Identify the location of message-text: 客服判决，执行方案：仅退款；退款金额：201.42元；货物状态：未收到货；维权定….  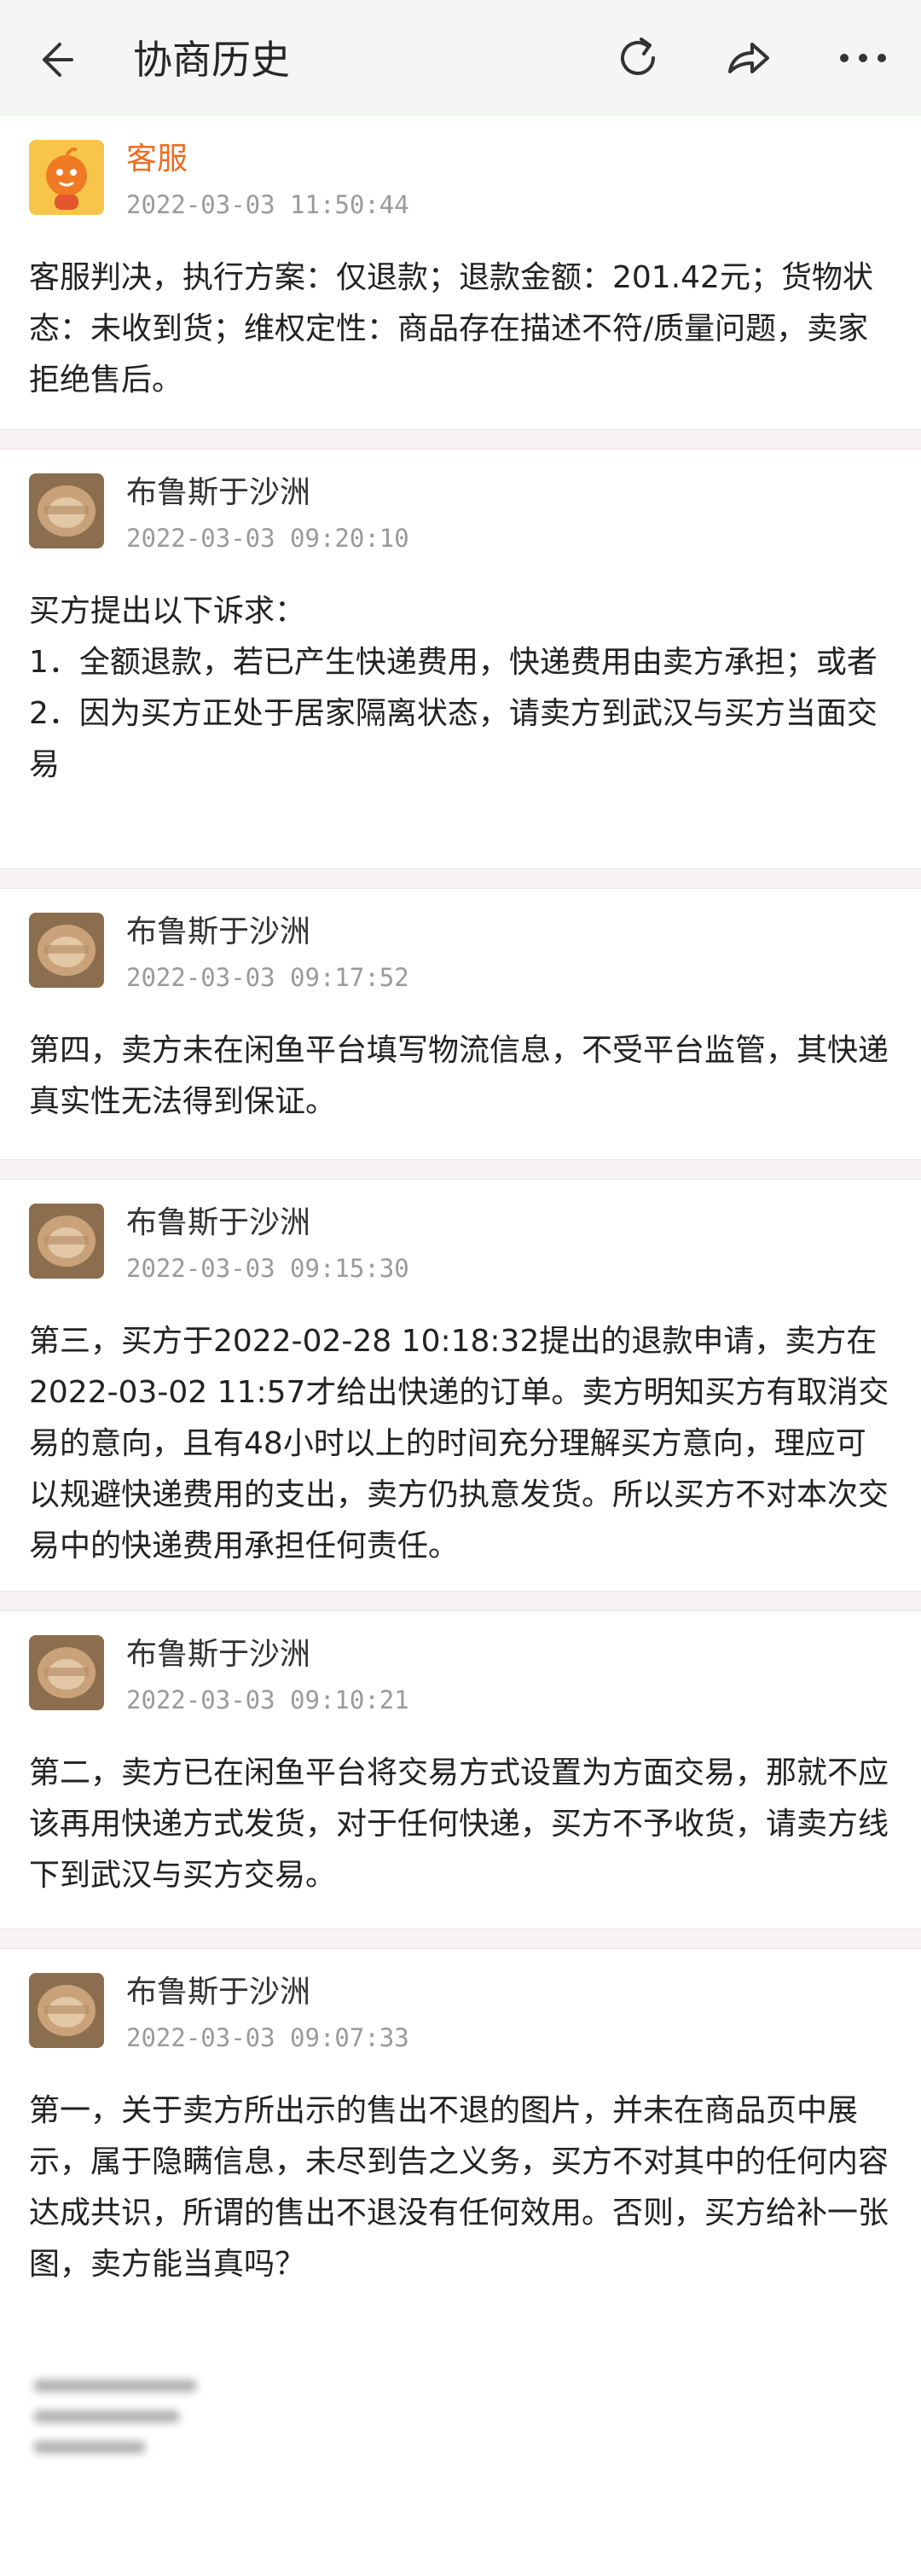
(451, 328).